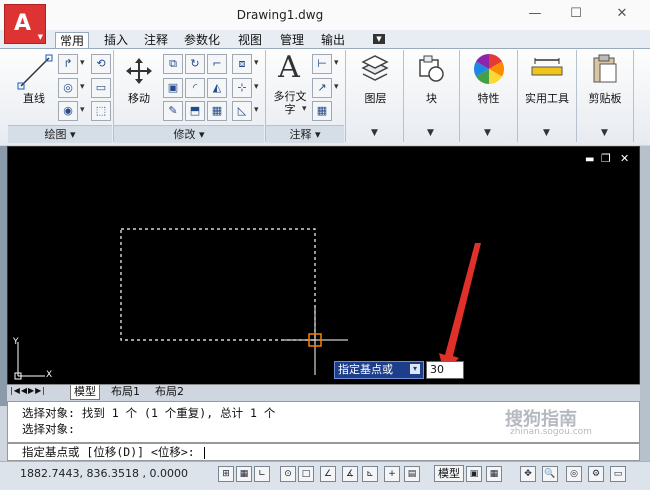 The height and width of the screenshot is (490, 650). What do you see at coordinates (431, 96) in the screenshot?
I see `block-button: 块 ▼` at bounding box center [431, 96].